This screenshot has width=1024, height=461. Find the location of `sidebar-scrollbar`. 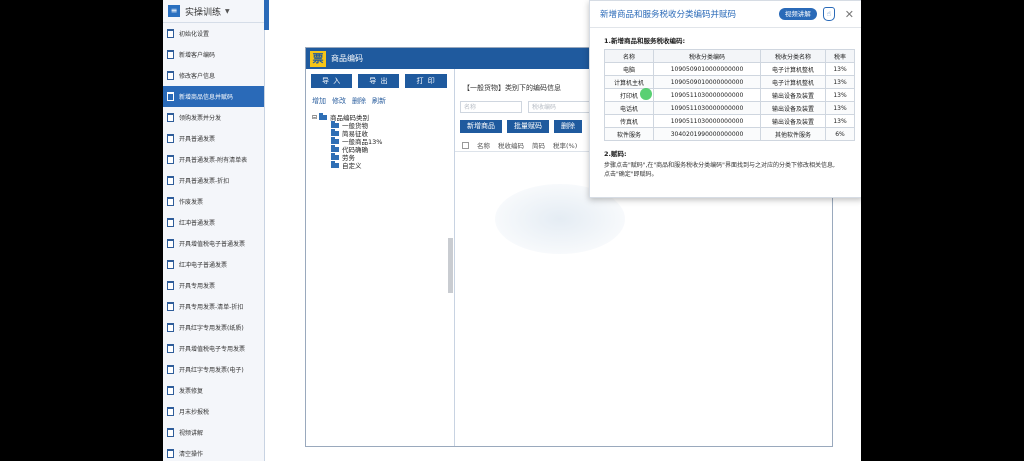

sidebar-scrollbar is located at coordinates (266, 15).